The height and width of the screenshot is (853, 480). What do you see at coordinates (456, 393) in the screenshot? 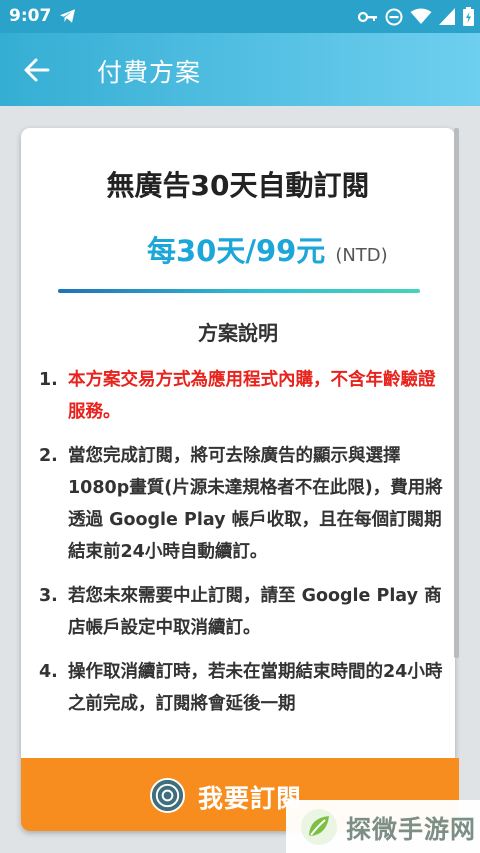
I see `scrollbar` at bounding box center [456, 393].